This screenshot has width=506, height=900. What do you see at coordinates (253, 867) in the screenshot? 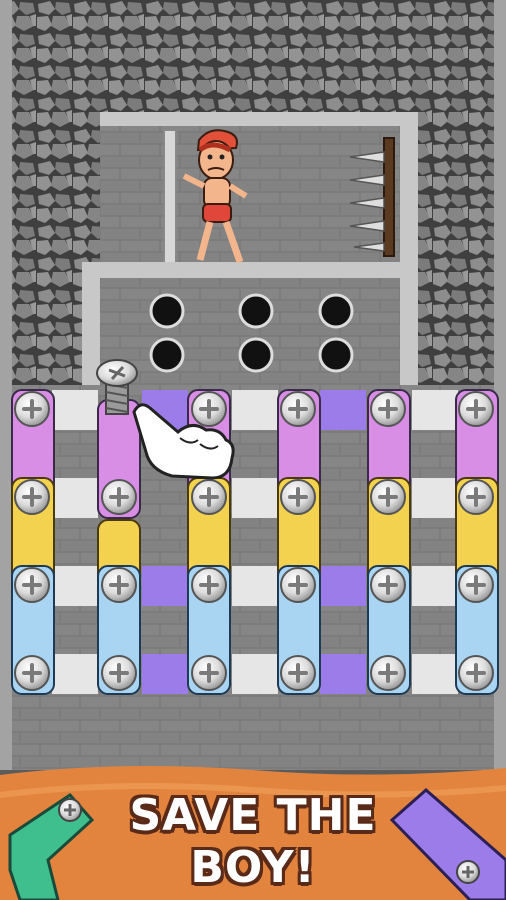
I see `banner-line-2: BOY!` at bounding box center [253, 867].